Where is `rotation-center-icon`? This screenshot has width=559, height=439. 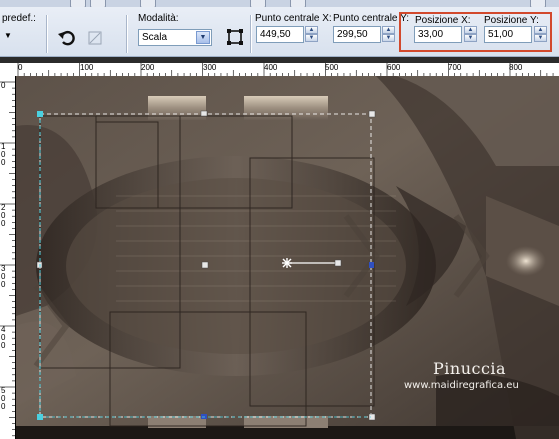
rotation-center-icon is located at coordinates (287, 263).